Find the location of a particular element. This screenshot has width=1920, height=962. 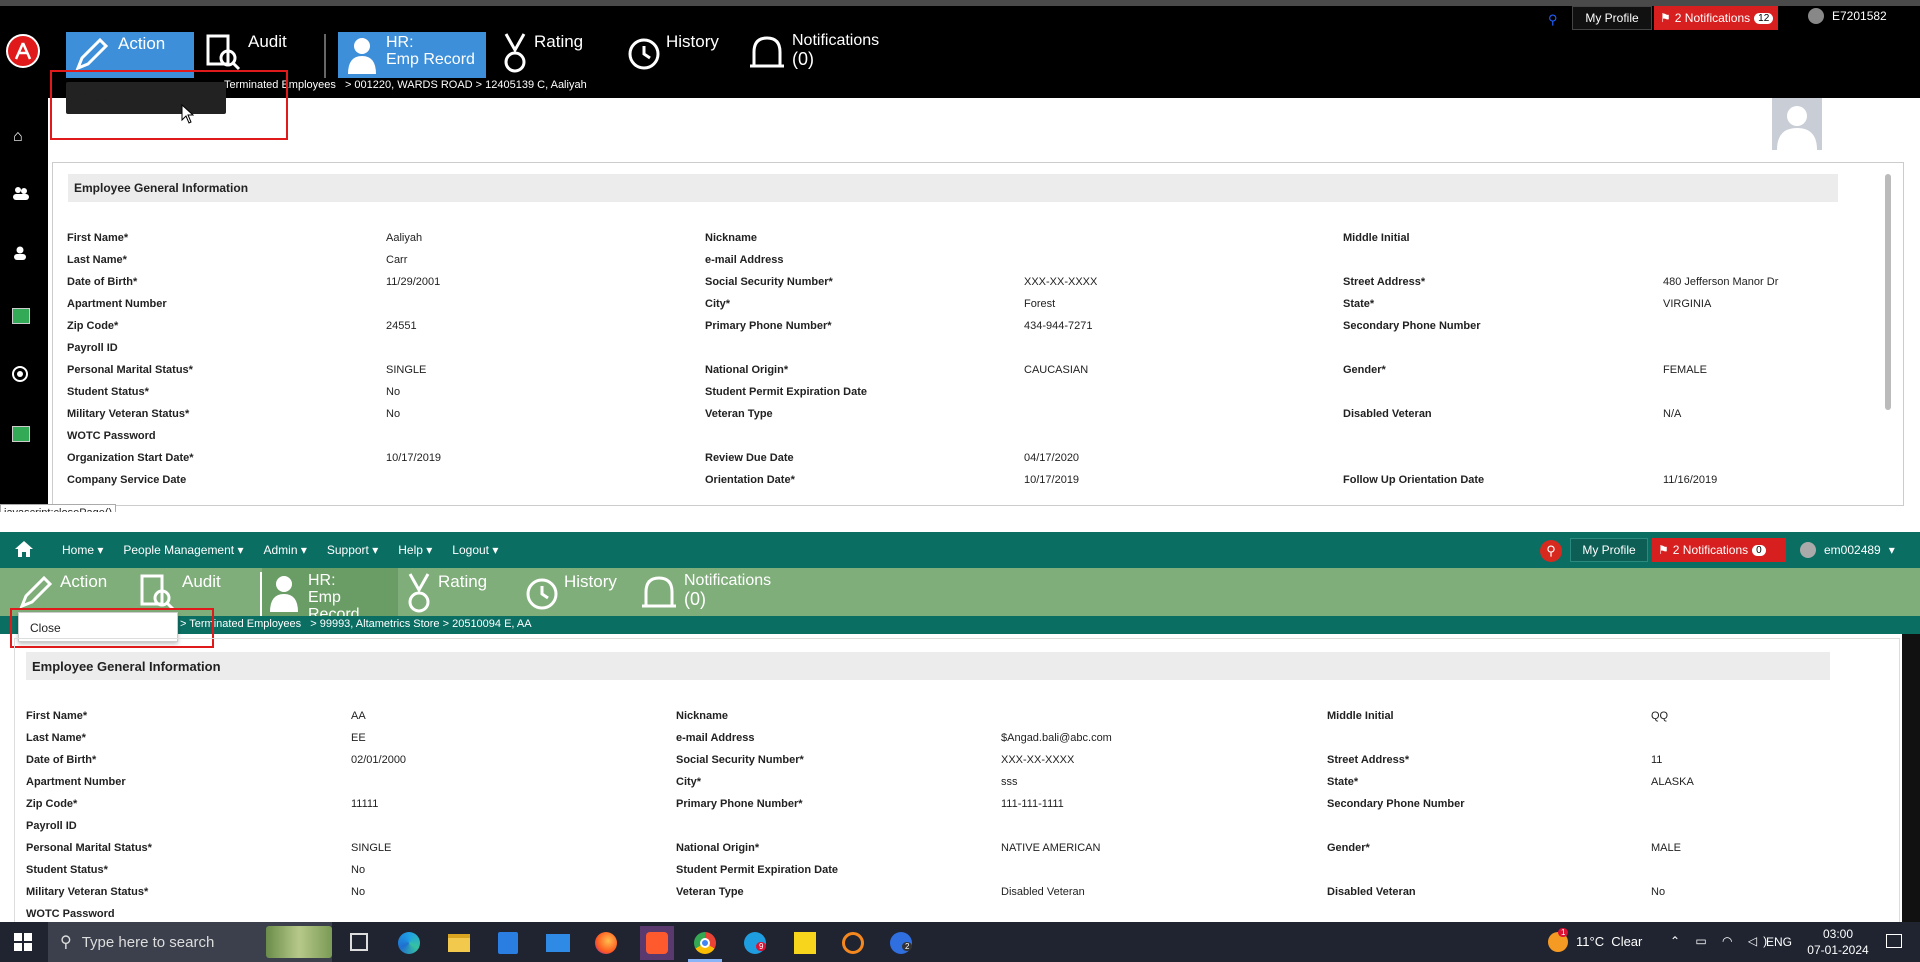

field-label: National Origin* is located at coordinates (718, 848).